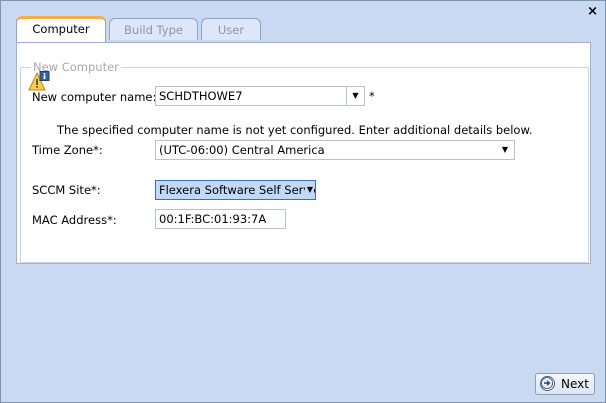  What do you see at coordinates (372, 96) in the screenshot?
I see `required-marker: *` at bounding box center [372, 96].